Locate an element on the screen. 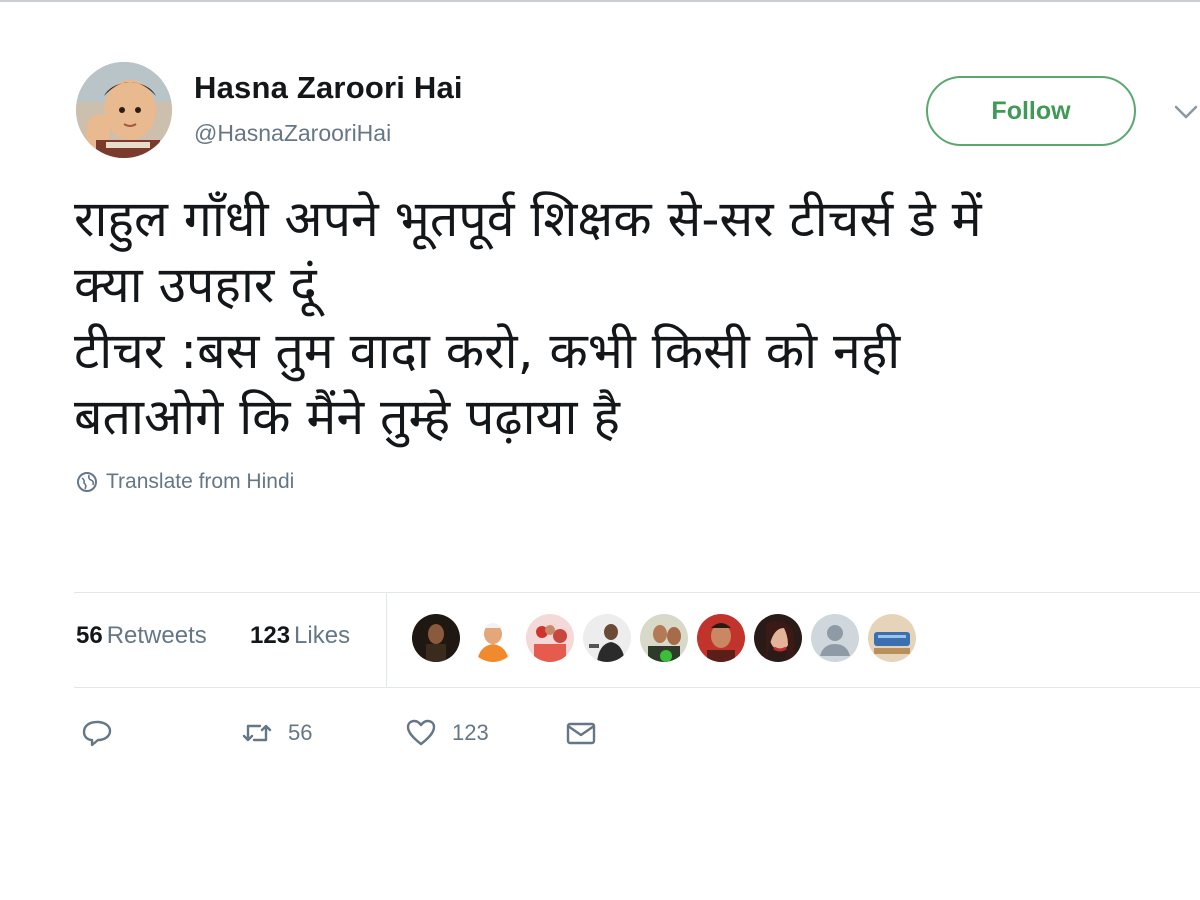 The image size is (1200, 900). retweets-label: Retweets is located at coordinates (156, 635).